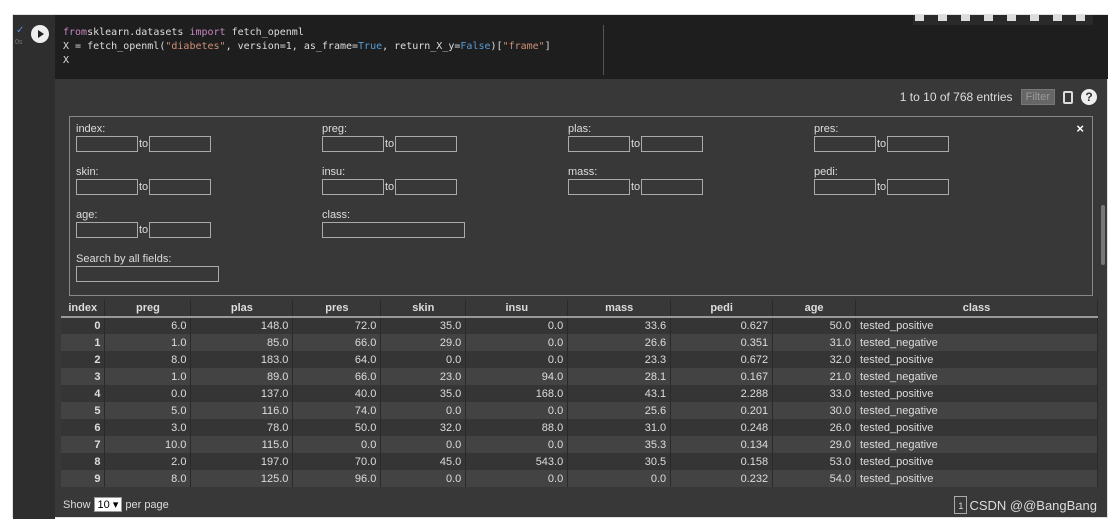 The image size is (1114, 522). What do you see at coordinates (517, 427) in the screenshot?
I see `cell-insu: 88.0` at bounding box center [517, 427].